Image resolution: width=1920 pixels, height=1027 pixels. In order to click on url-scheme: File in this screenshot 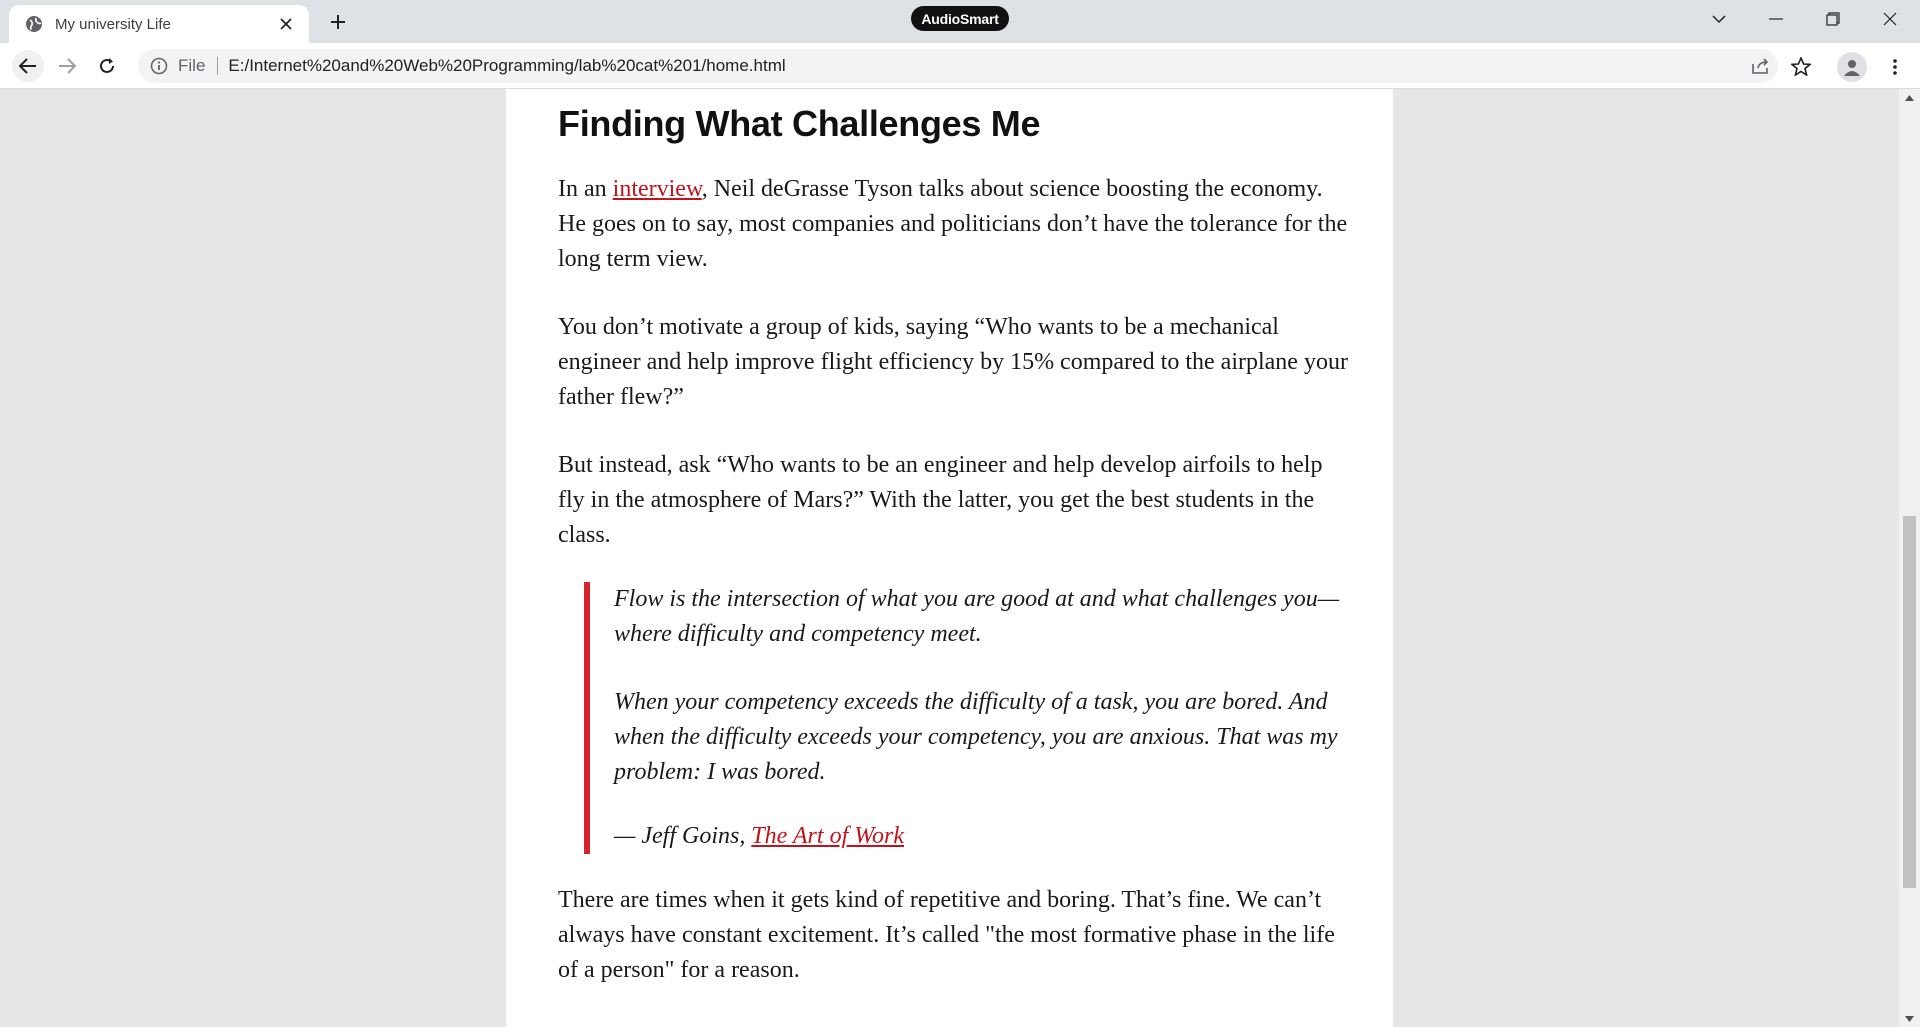, I will do `click(192, 65)`.